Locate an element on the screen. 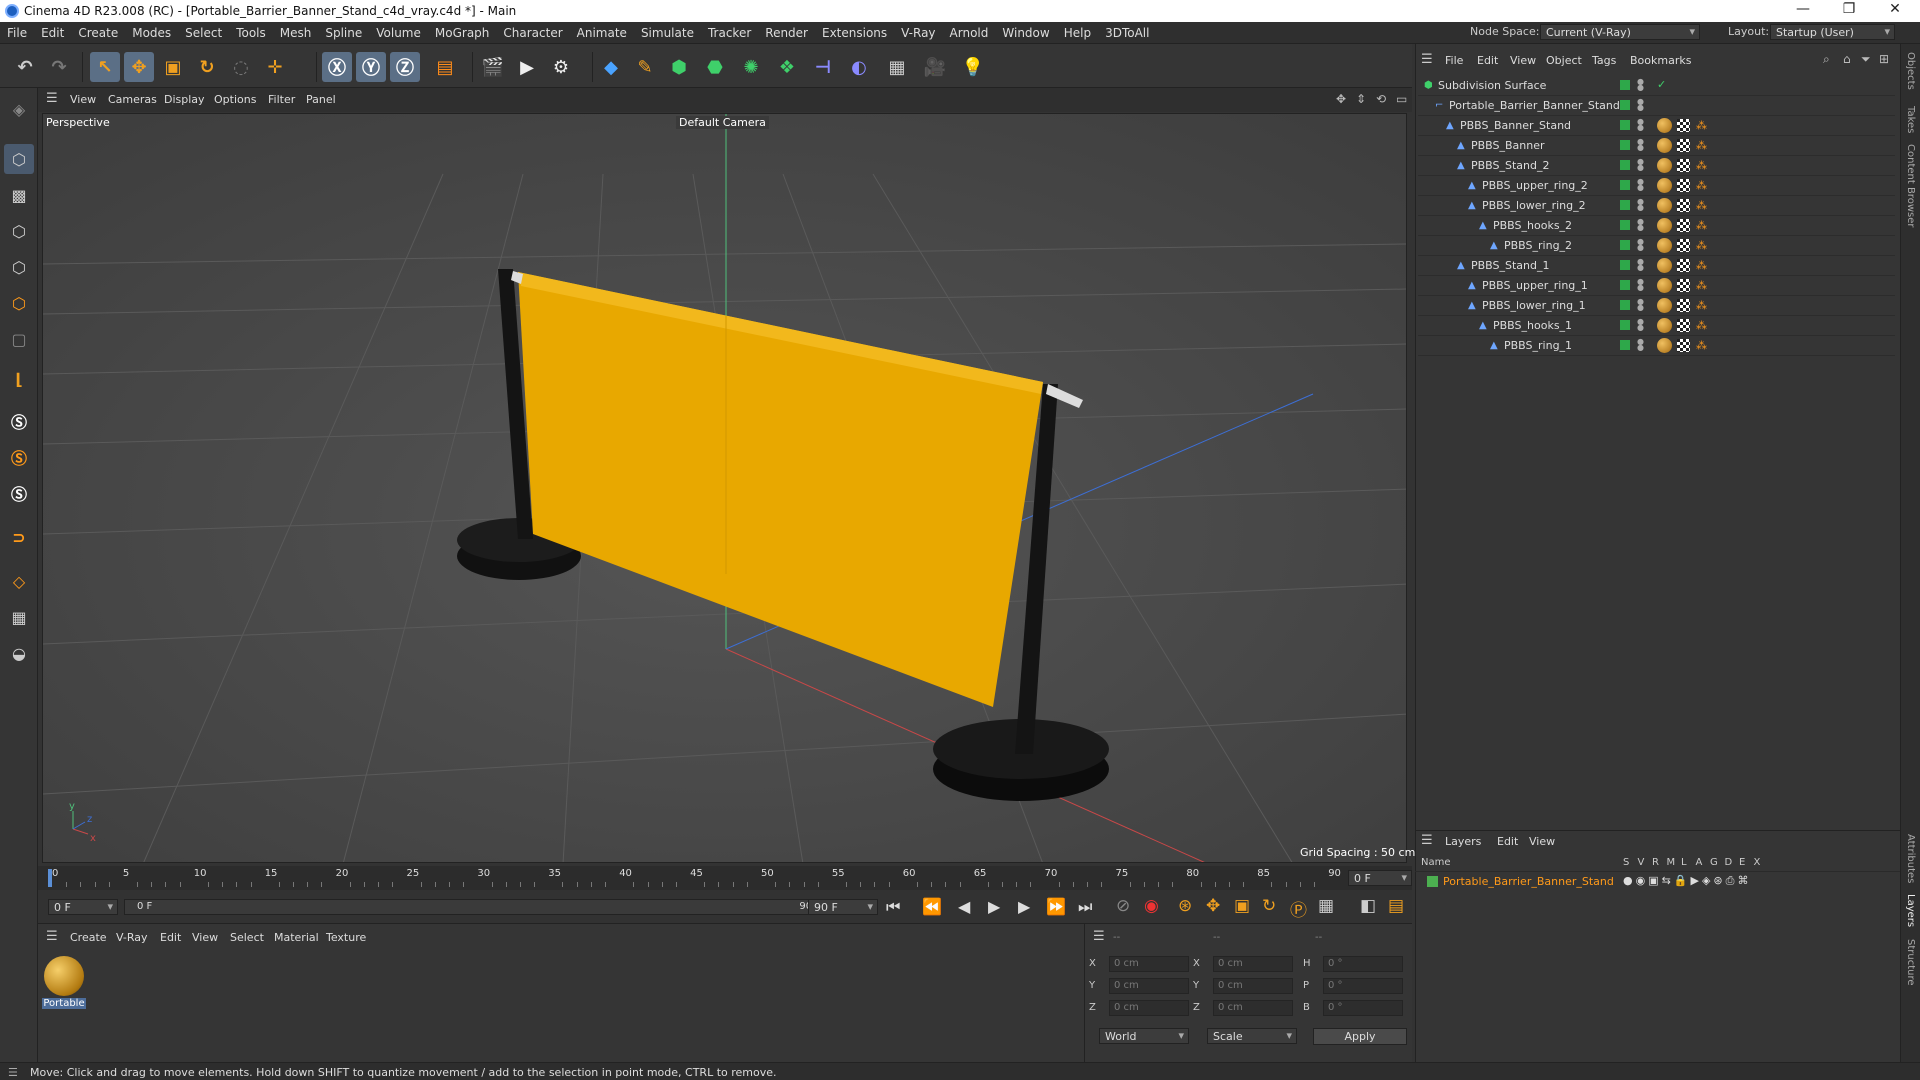  viewport-name: Perspective is located at coordinates (78, 122).